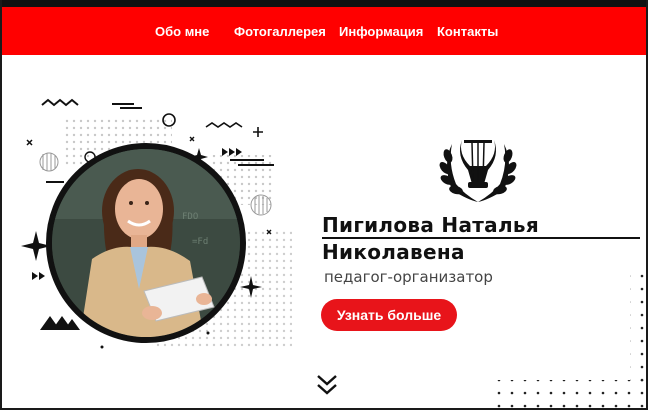 The height and width of the screenshot is (410, 648). What do you see at coordinates (481, 238) in the screenshot?
I see `name-underline` at bounding box center [481, 238].